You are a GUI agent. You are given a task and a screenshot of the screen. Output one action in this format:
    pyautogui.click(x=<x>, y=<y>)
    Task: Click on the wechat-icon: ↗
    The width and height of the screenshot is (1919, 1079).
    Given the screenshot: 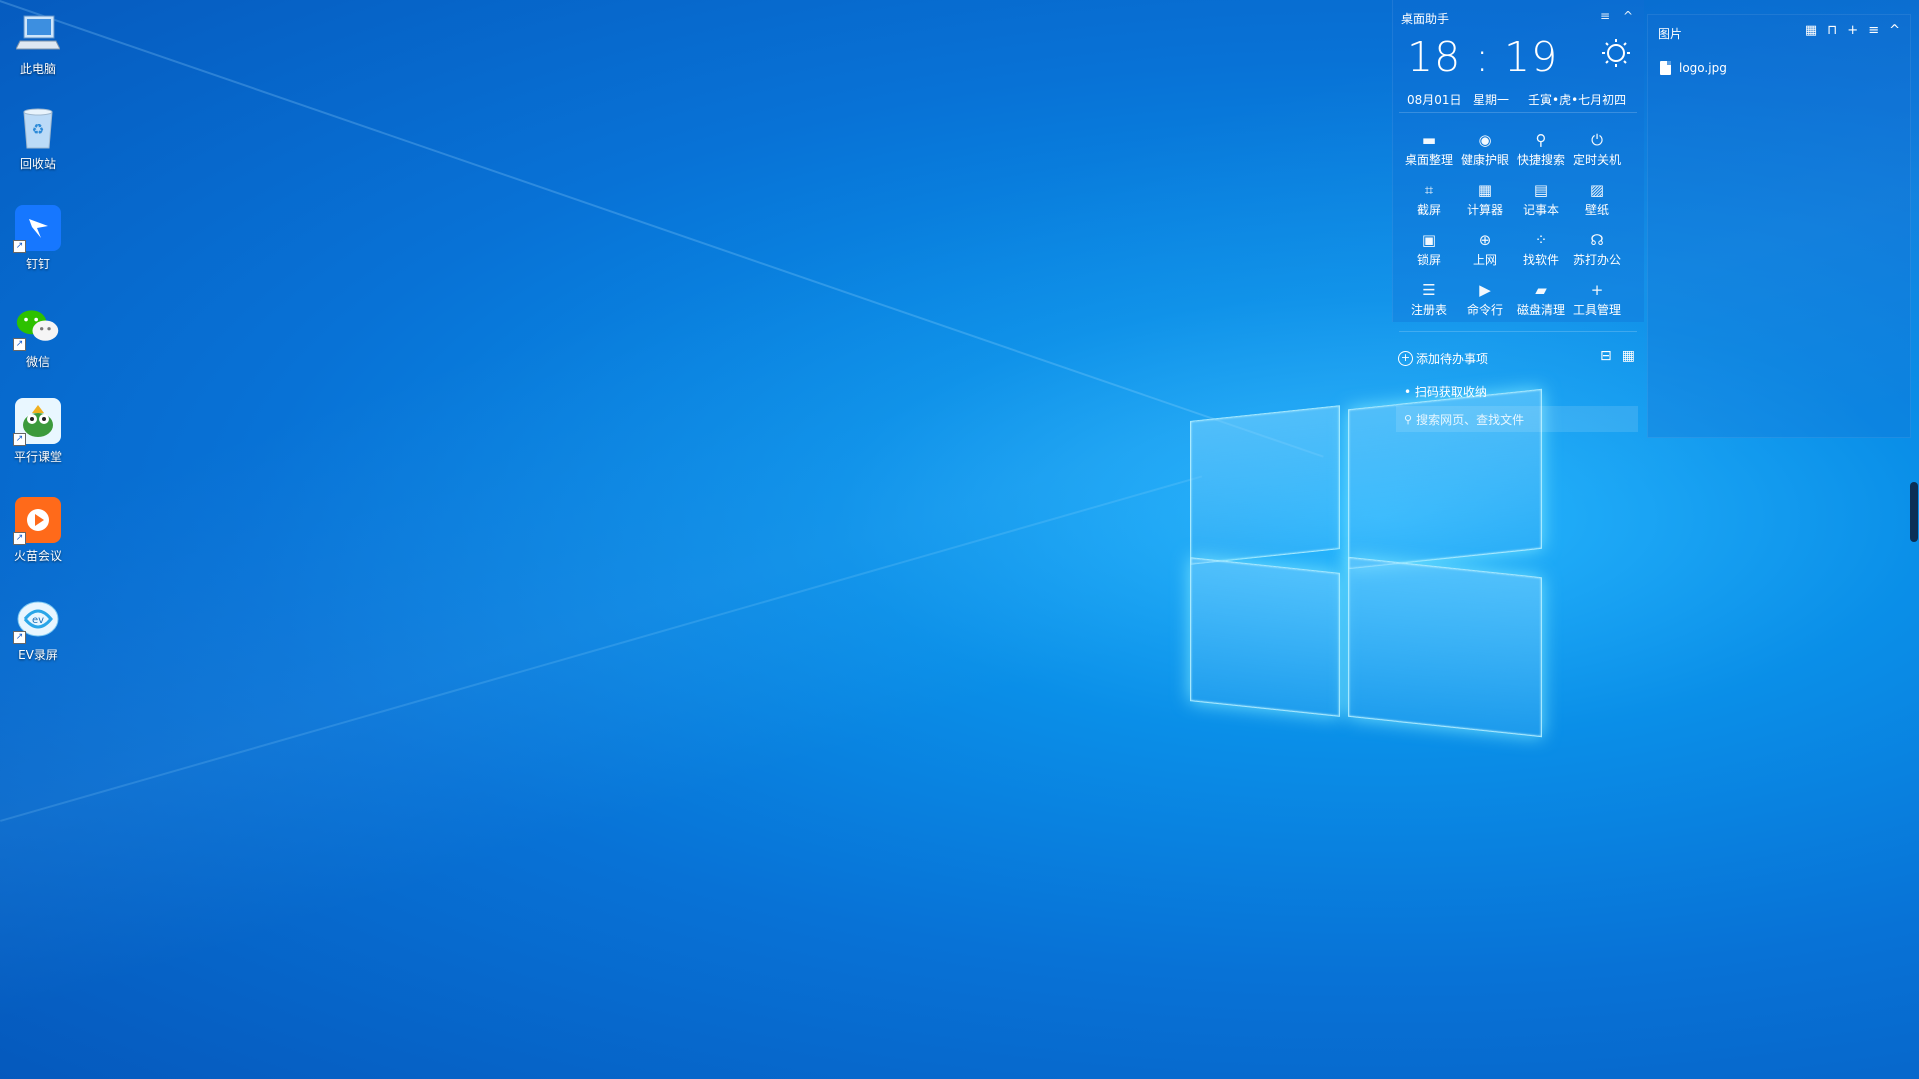 What is the action you would take?
    pyautogui.click(x=37, y=327)
    